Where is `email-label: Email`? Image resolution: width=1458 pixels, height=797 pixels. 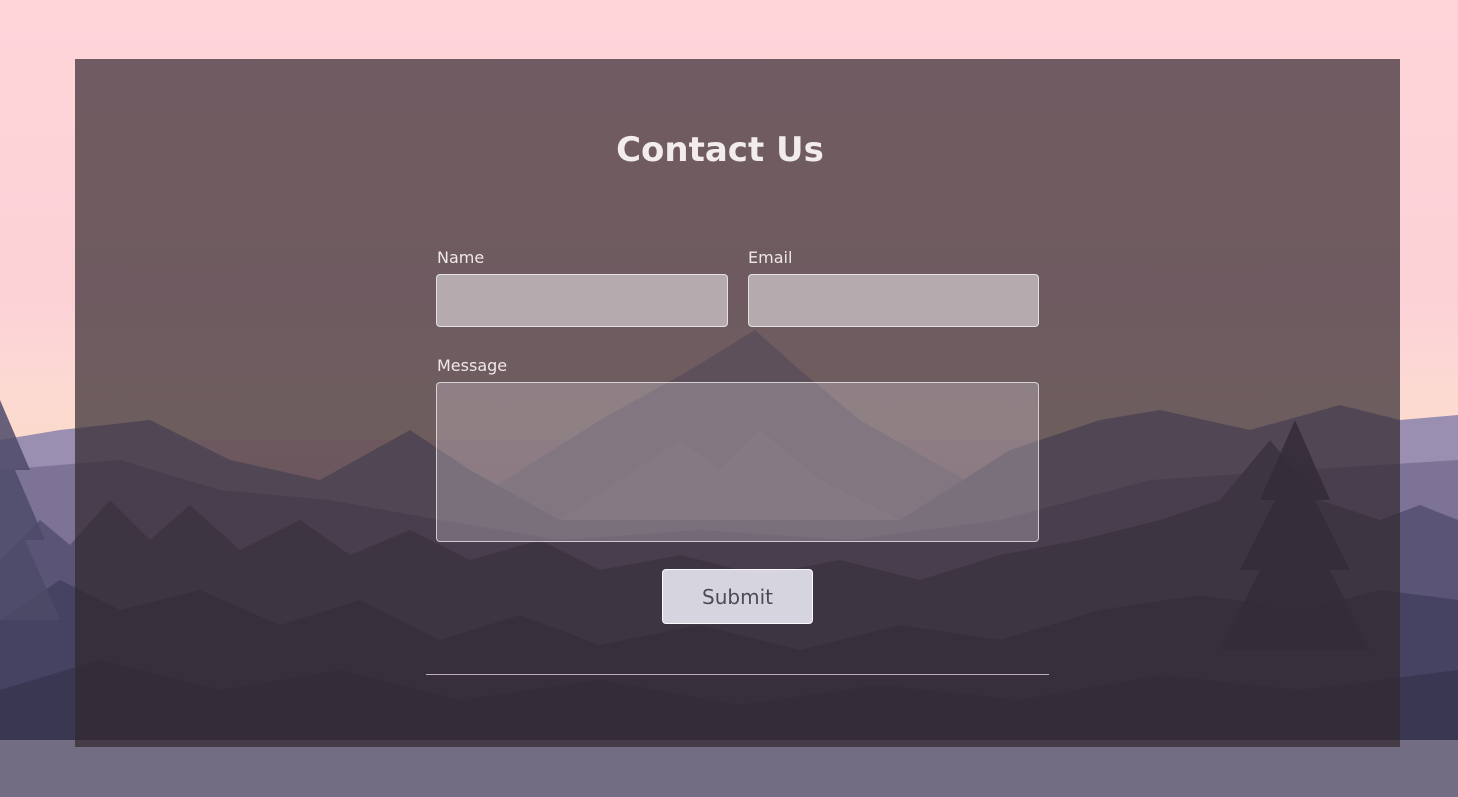
email-label: Email is located at coordinates (770, 257).